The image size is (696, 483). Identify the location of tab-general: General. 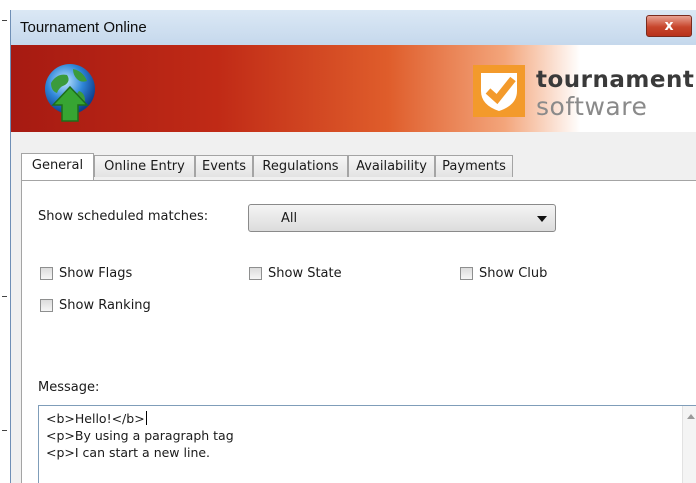
(57, 166).